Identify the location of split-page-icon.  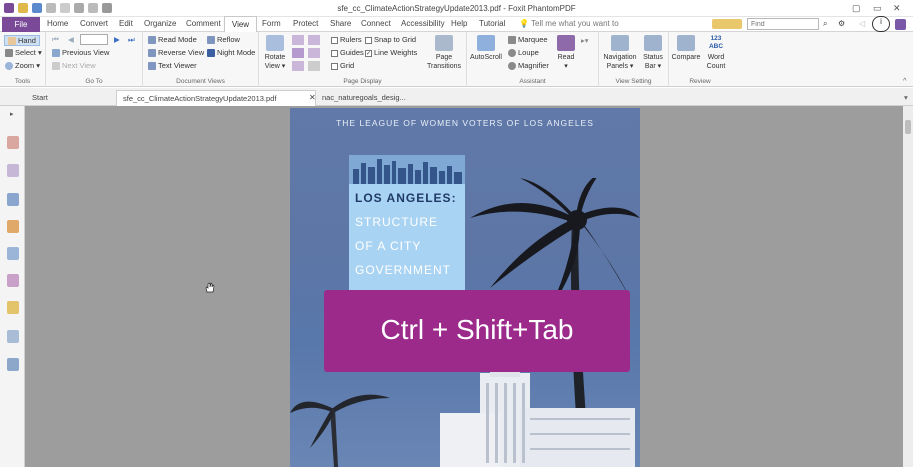
(314, 53).